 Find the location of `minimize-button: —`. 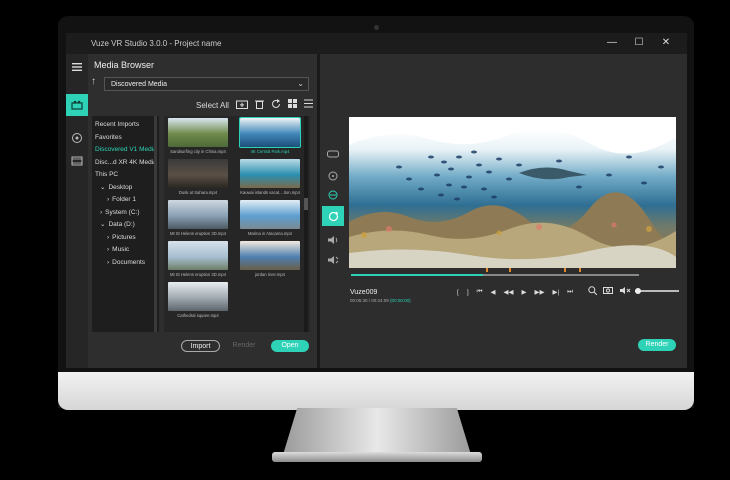

minimize-button: — is located at coordinates (612, 43).